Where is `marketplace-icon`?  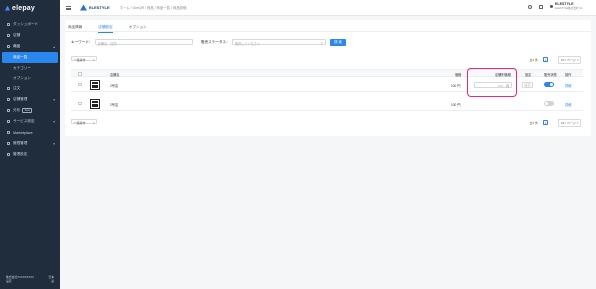
marketplace-icon is located at coordinates (8, 132).